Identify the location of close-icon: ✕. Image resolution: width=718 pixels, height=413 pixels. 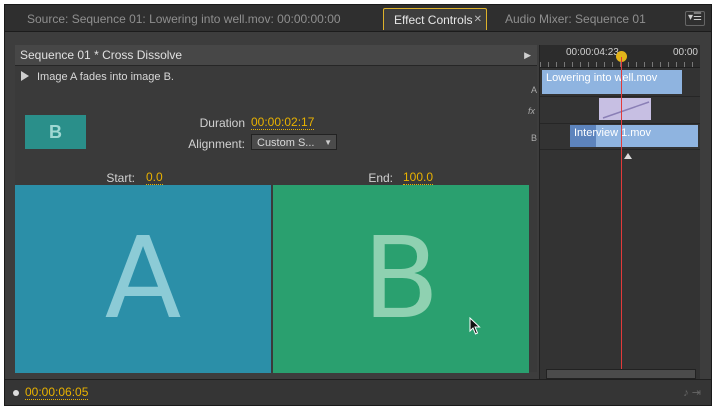
(478, 20).